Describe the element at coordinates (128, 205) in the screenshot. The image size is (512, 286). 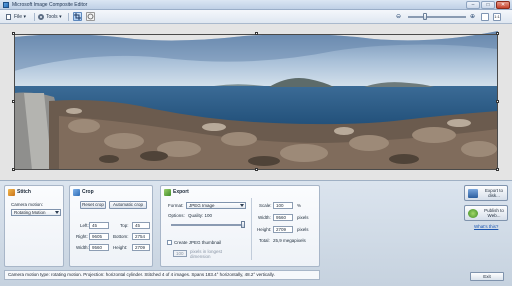
I see `automatic-crop-button: Automatic crop` at that location.